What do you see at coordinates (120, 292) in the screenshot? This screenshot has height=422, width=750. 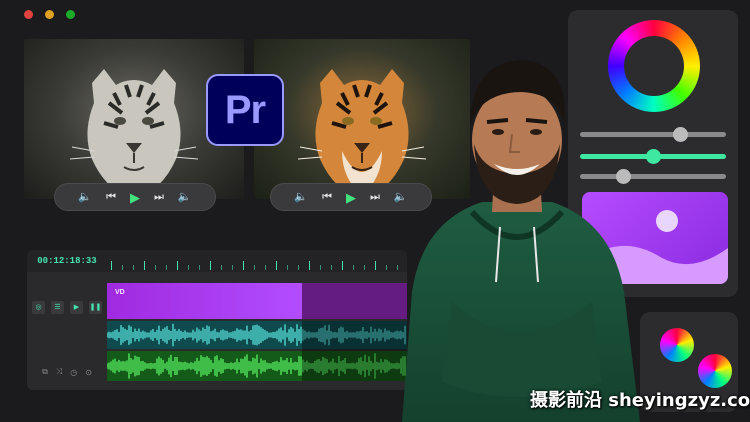 I see `video-clip-label: VD` at bounding box center [120, 292].